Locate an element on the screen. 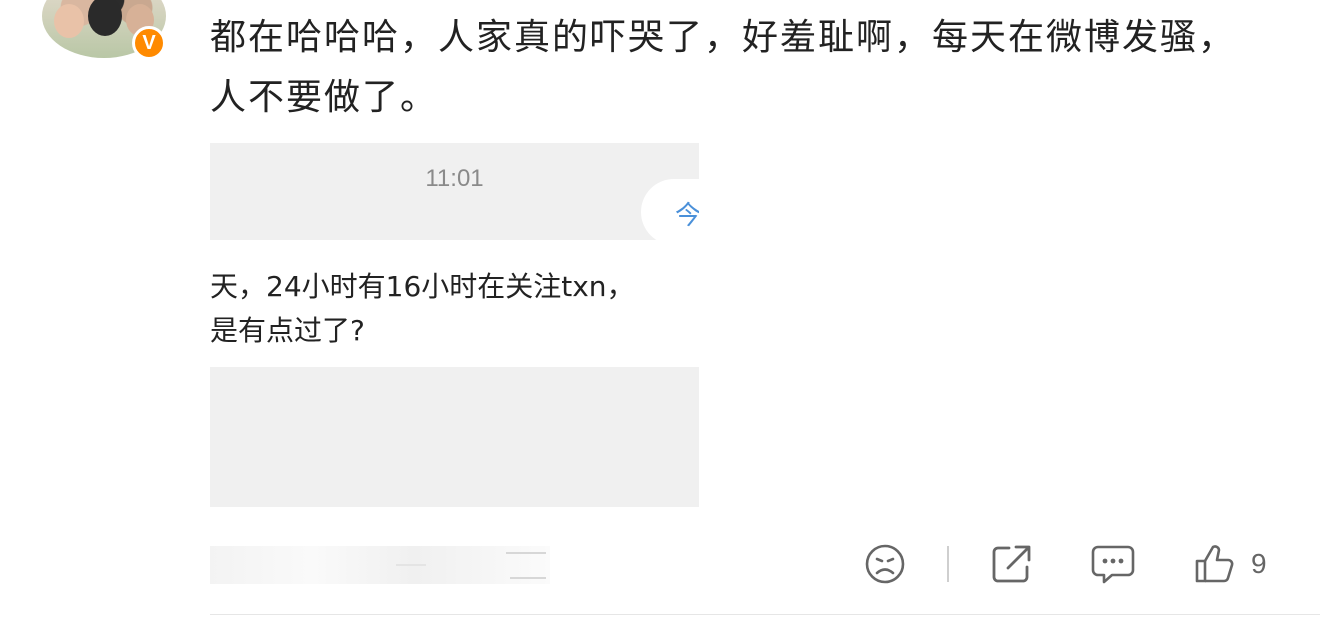 The width and height of the screenshot is (1320, 633). share-button is located at coordinates (1011, 564).